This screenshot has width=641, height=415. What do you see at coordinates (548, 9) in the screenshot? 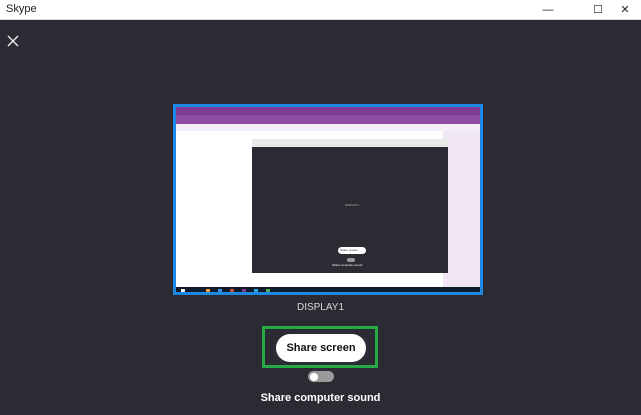
I see `minimize-button: —` at bounding box center [548, 9].